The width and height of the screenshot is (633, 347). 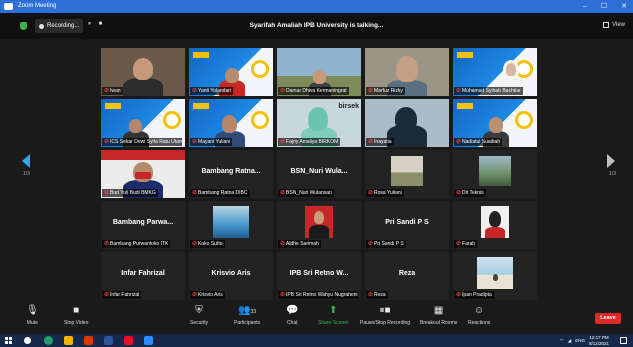 What do you see at coordinates (385, 193) in the screenshot?
I see `participant-name: ⊘ Rosa Yuliani` at bounding box center [385, 193].